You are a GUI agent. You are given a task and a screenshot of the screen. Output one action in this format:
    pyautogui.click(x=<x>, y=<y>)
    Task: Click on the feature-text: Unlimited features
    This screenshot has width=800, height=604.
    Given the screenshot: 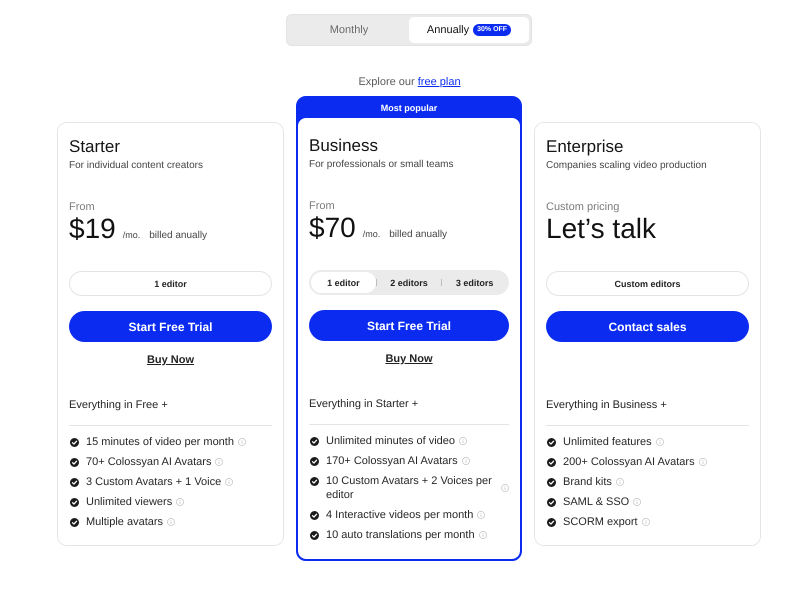 What is the action you would take?
    pyautogui.click(x=607, y=442)
    